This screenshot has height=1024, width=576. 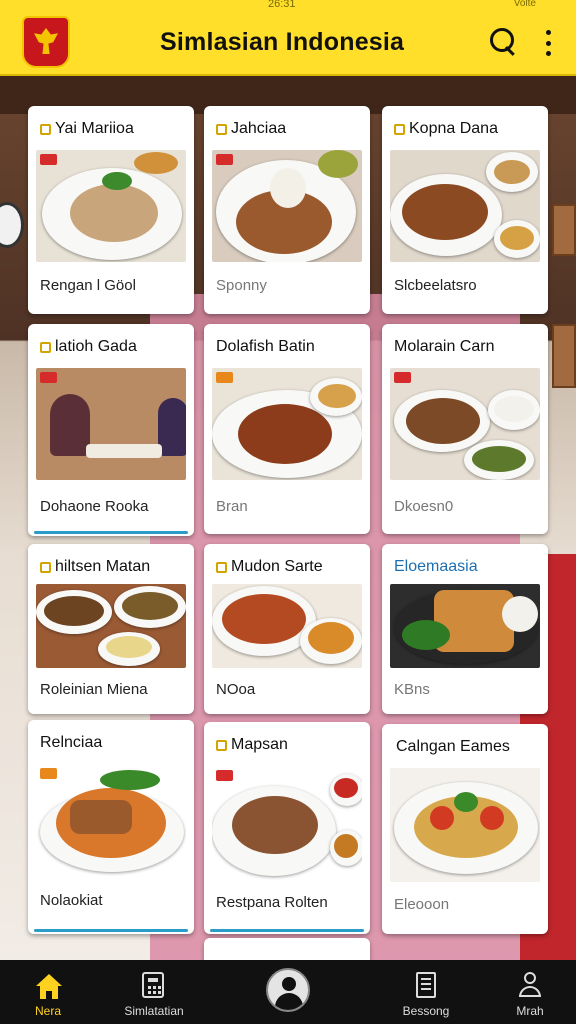 I want to click on card-title-row: Dolafish Batin, so click(x=265, y=347).